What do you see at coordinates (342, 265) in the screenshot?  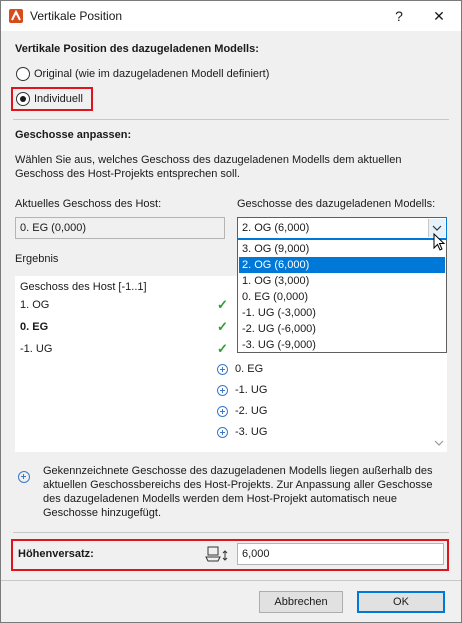 I see `dropdown-option-selected: 2. OG (6,000)` at bounding box center [342, 265].